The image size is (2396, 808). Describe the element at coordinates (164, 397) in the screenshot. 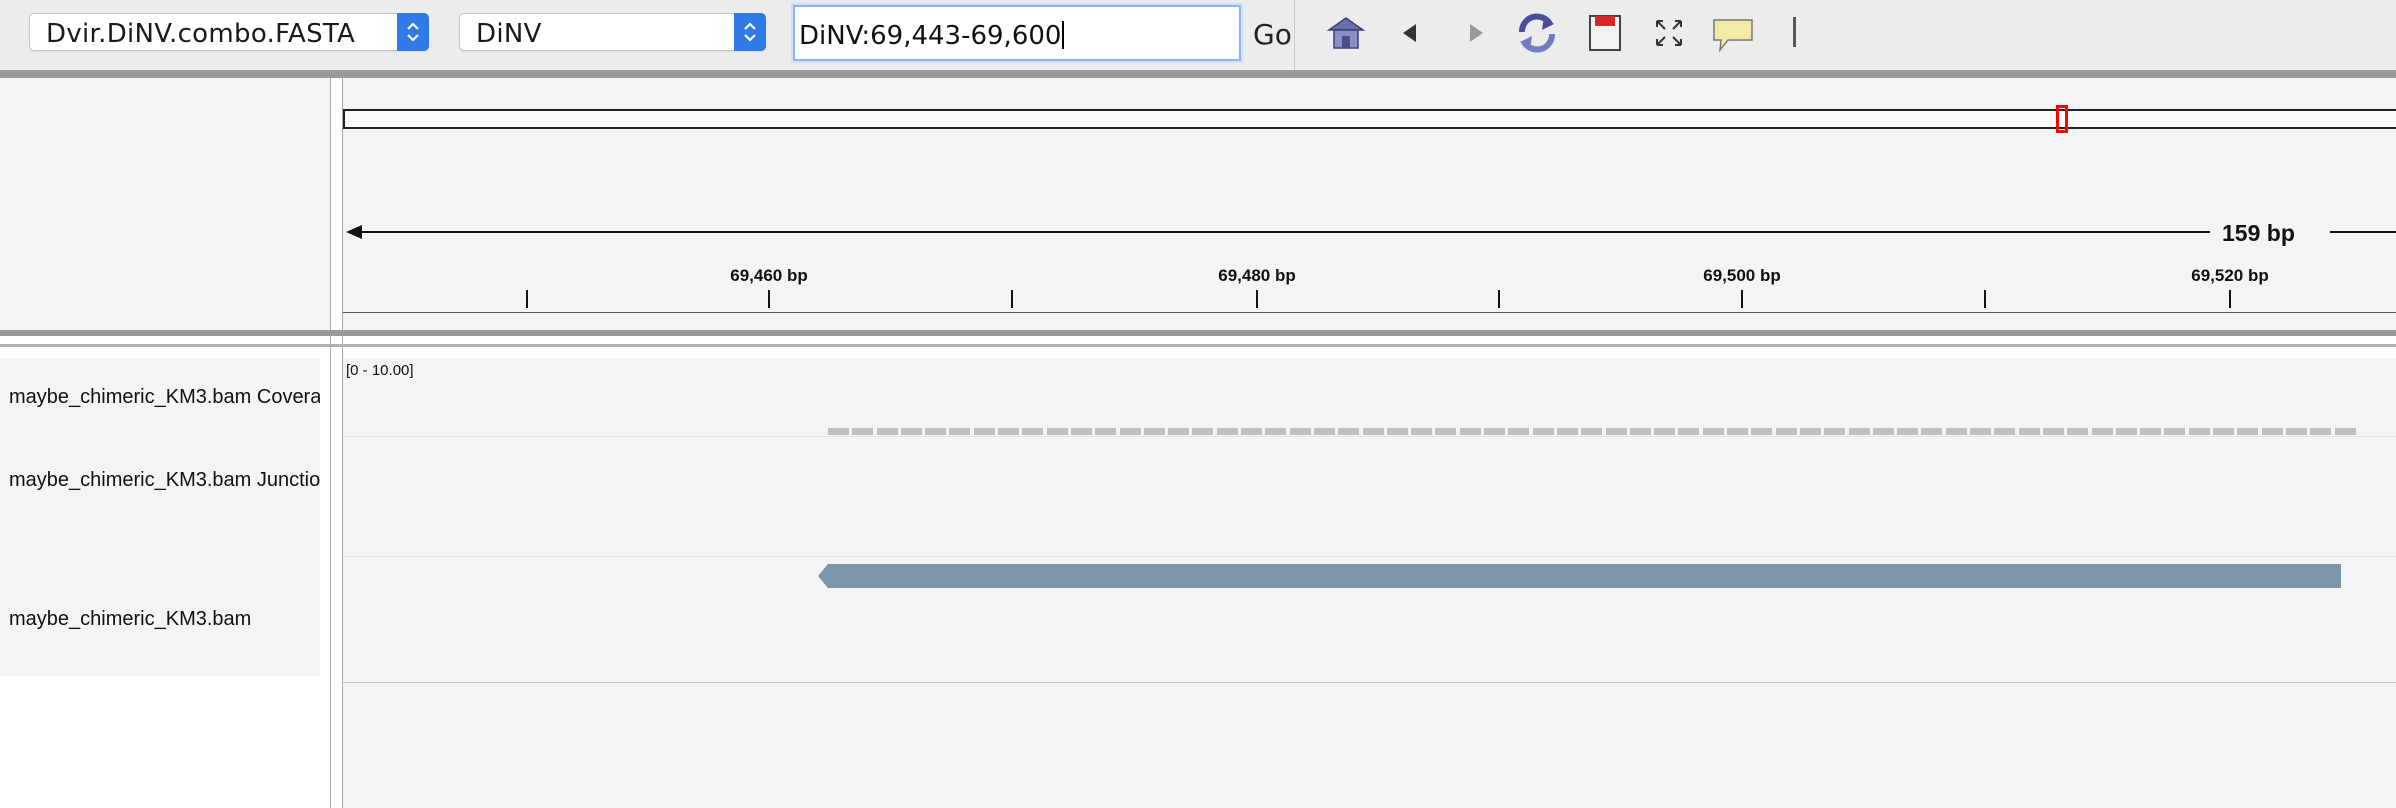

I see `coverage-track-label: maybe_chimeric_KM3.bam Coverage` at that location.